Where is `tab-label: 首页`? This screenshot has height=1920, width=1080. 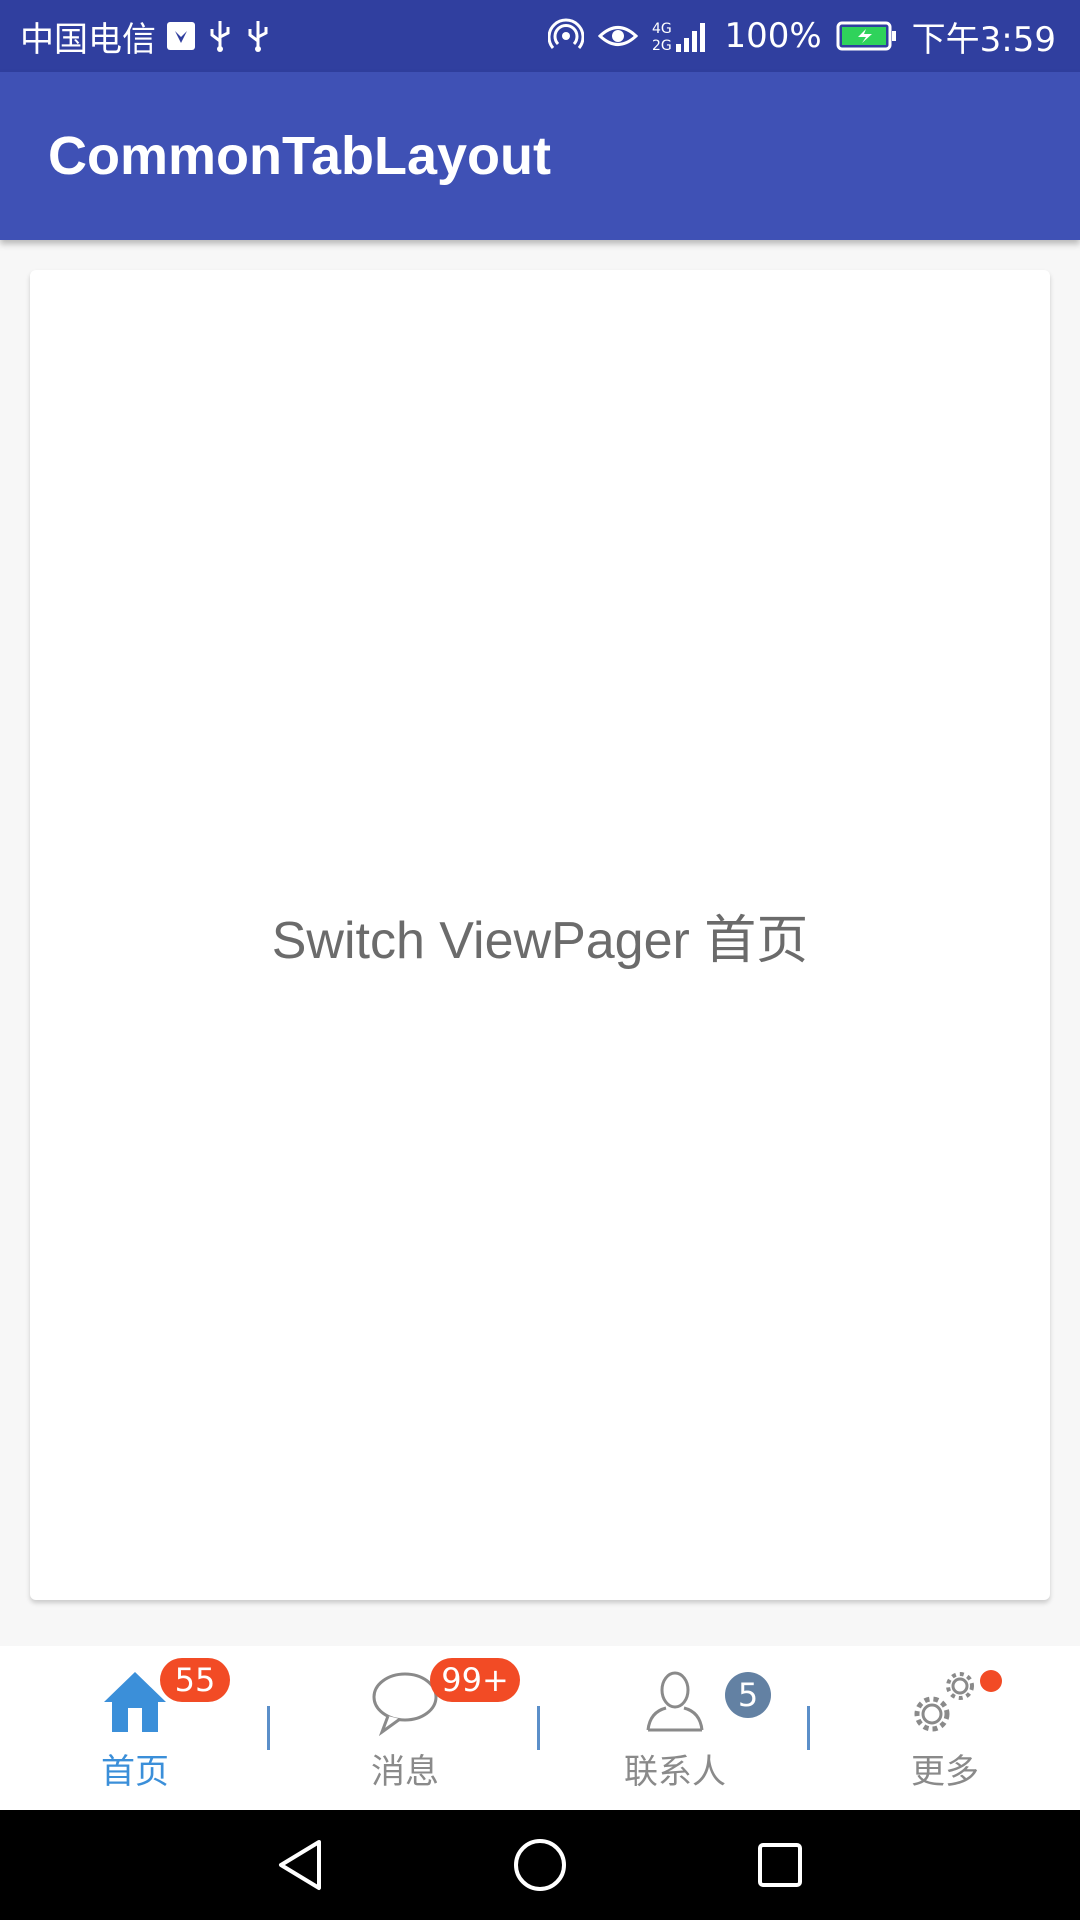
tab-label: 首页 is located at coordinates (135, 1772).